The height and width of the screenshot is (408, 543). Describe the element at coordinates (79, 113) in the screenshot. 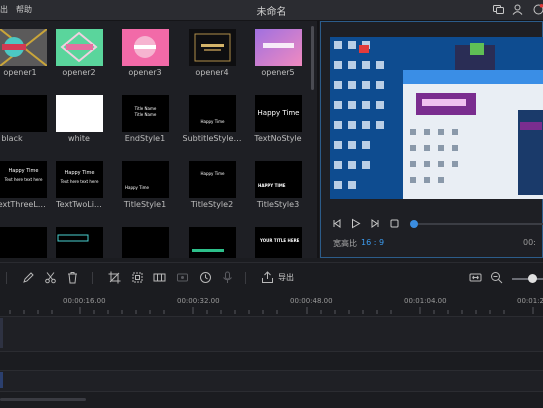

I see `thumb-white` at that location.